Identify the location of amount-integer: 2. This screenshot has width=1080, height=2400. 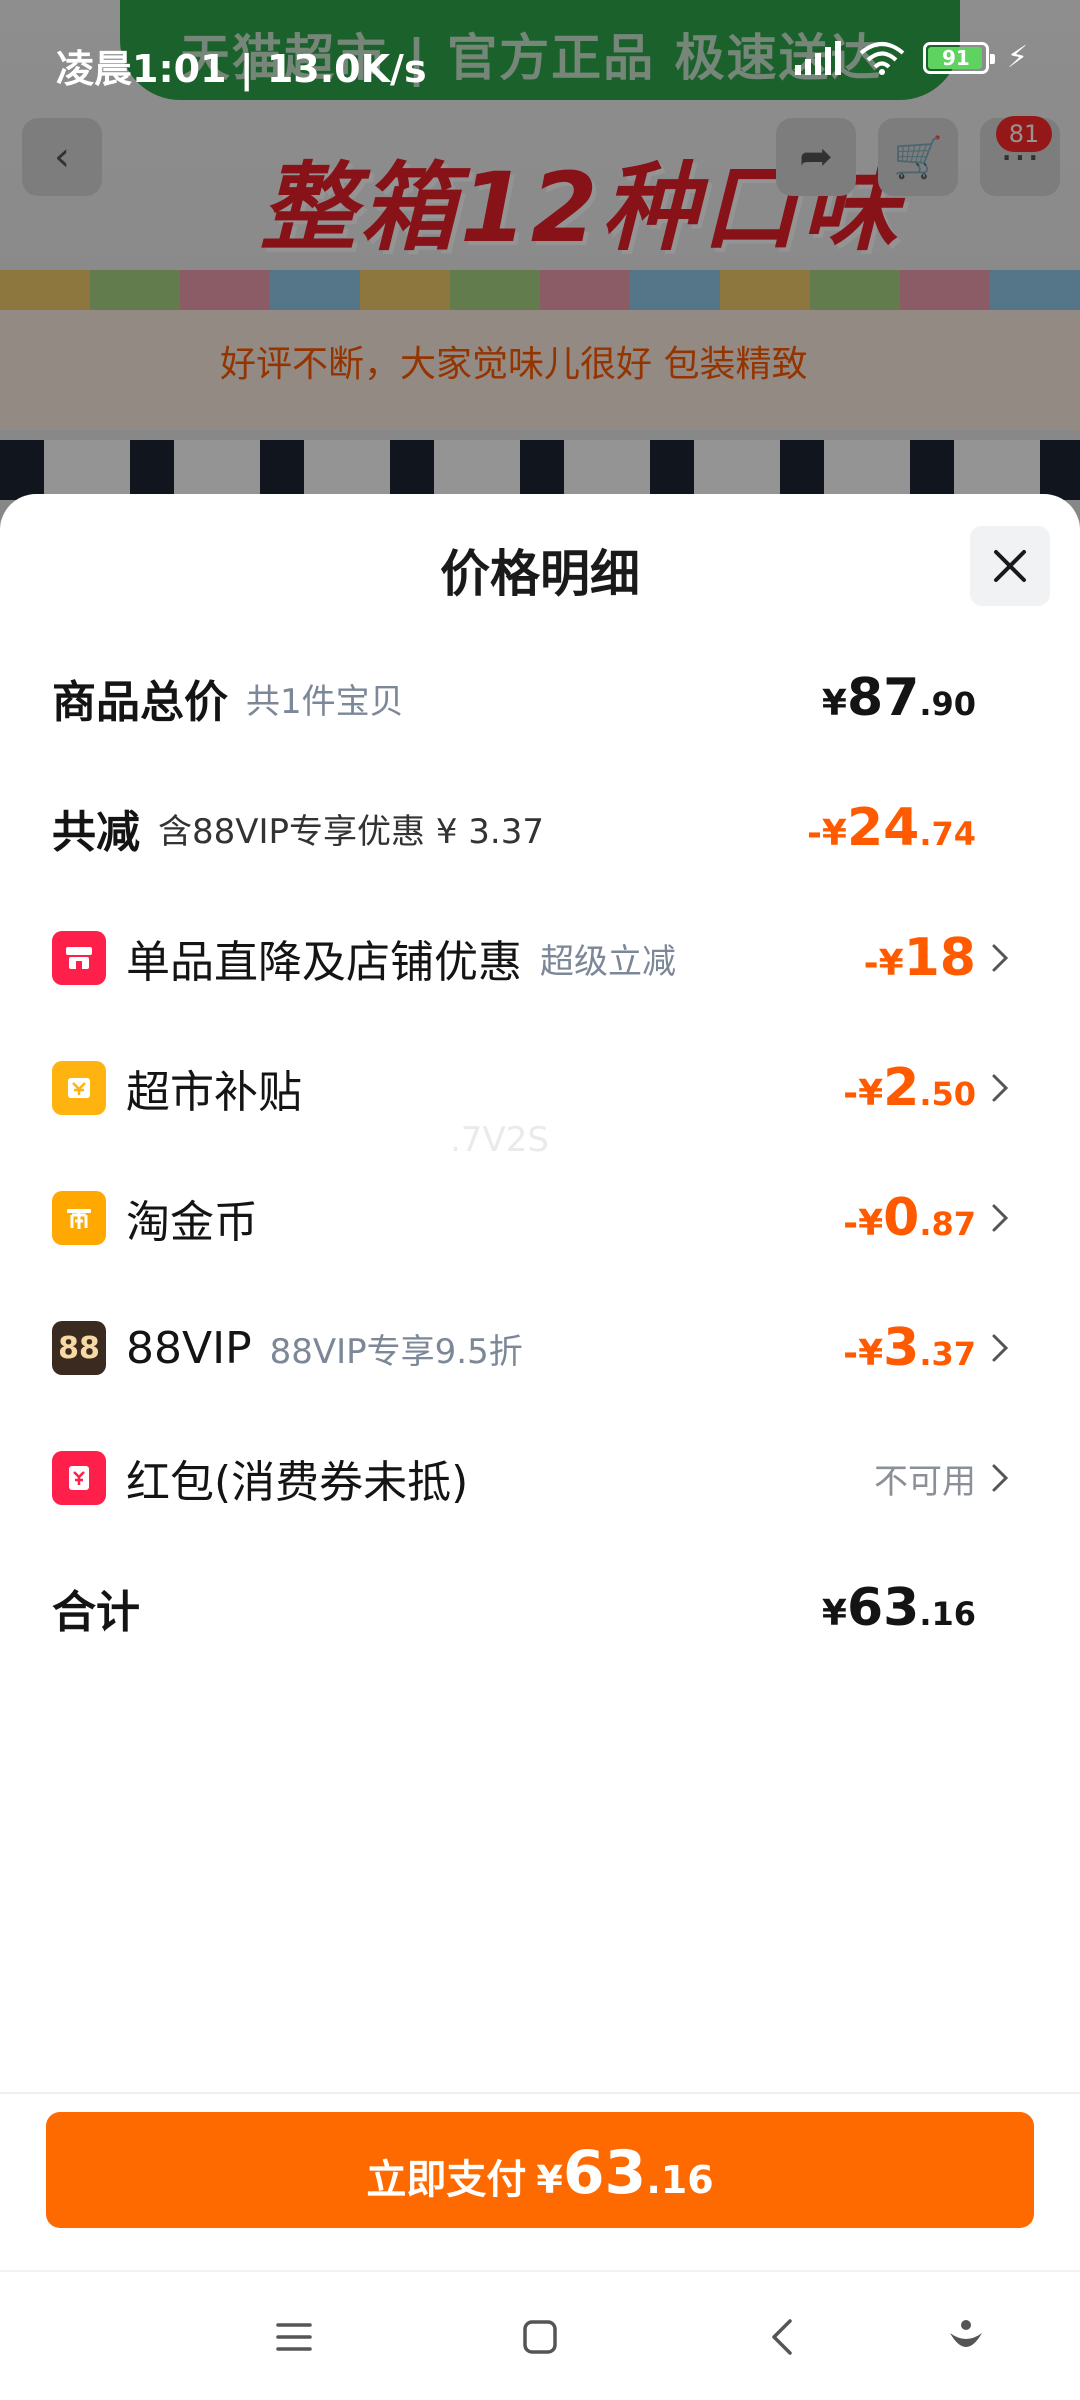
(901, 1088).